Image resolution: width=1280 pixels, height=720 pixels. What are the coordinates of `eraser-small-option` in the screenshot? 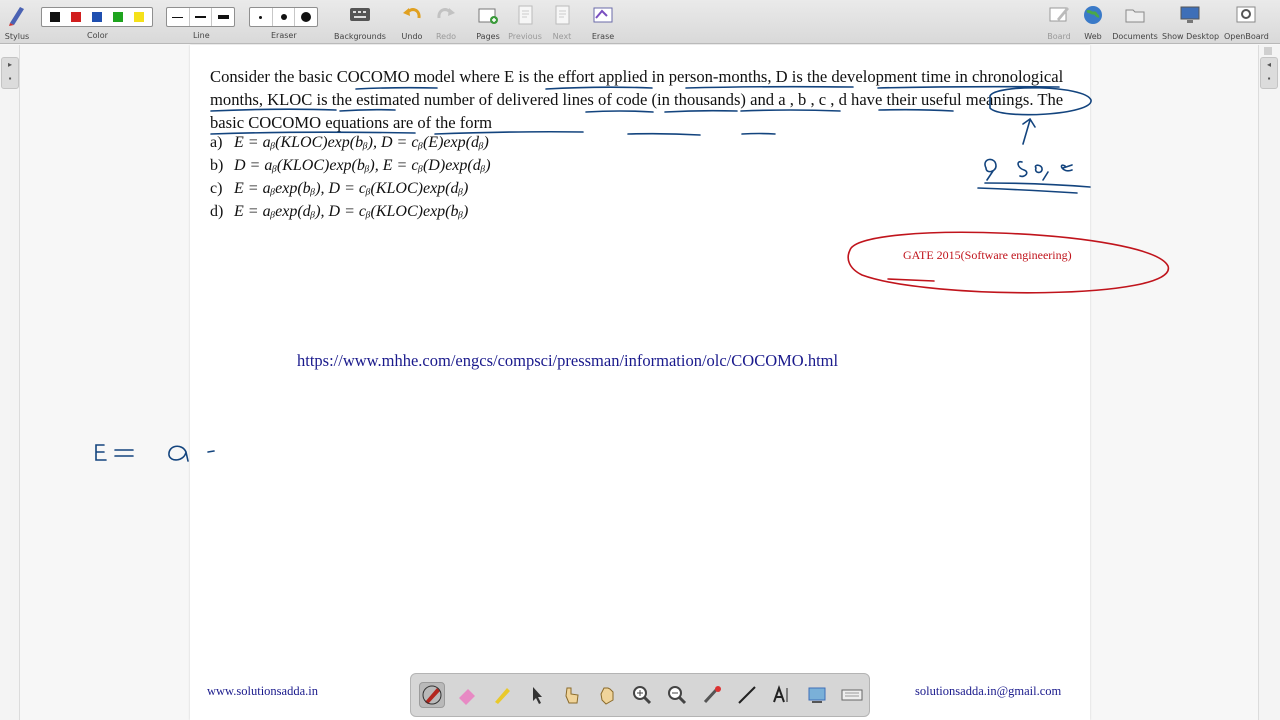 It's located at (261, 17).